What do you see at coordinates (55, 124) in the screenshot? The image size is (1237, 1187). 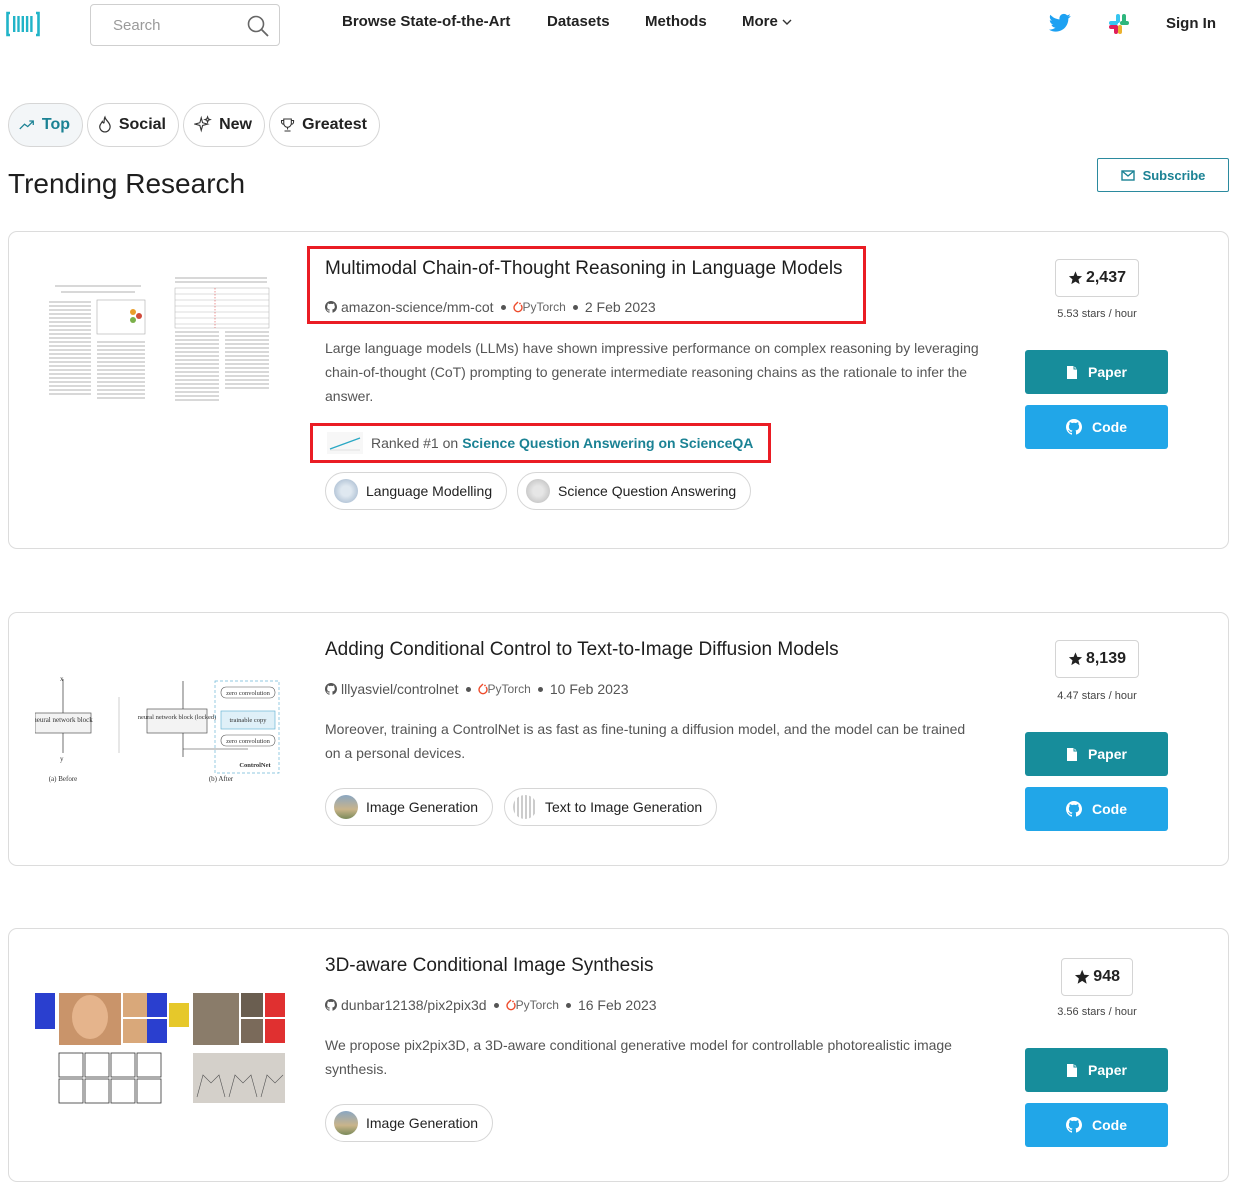 I see `filter-top-label: Top` at bounding box center [55, 124].